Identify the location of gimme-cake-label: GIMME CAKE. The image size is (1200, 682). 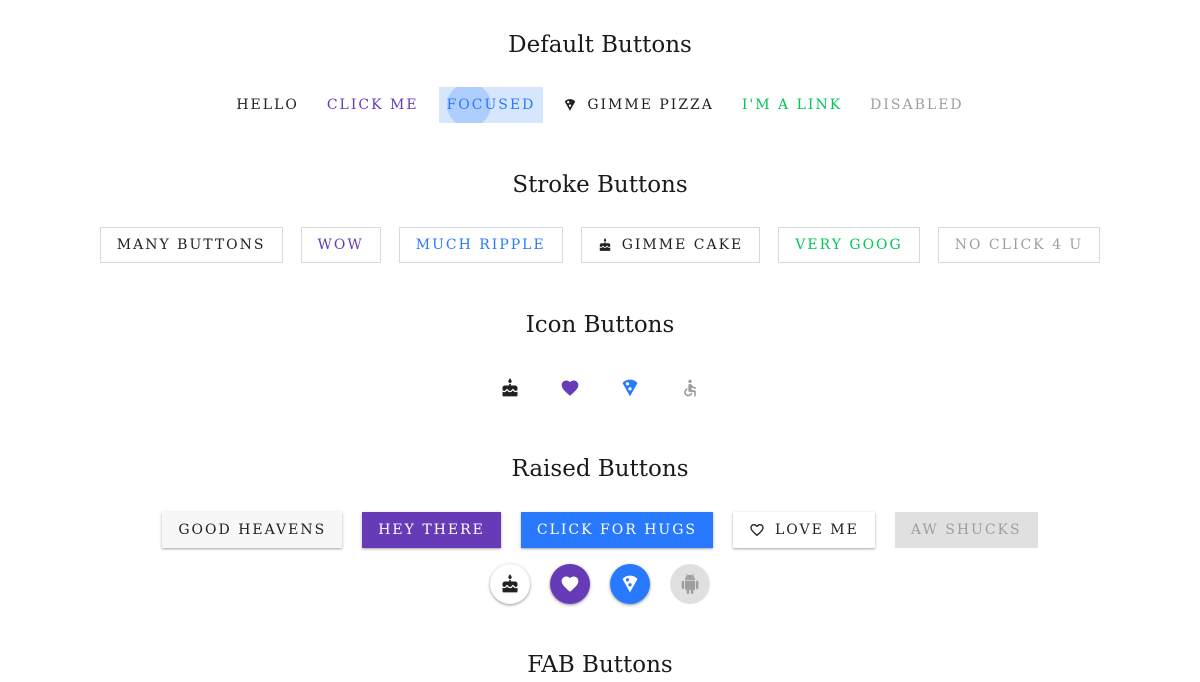
(682, 245).